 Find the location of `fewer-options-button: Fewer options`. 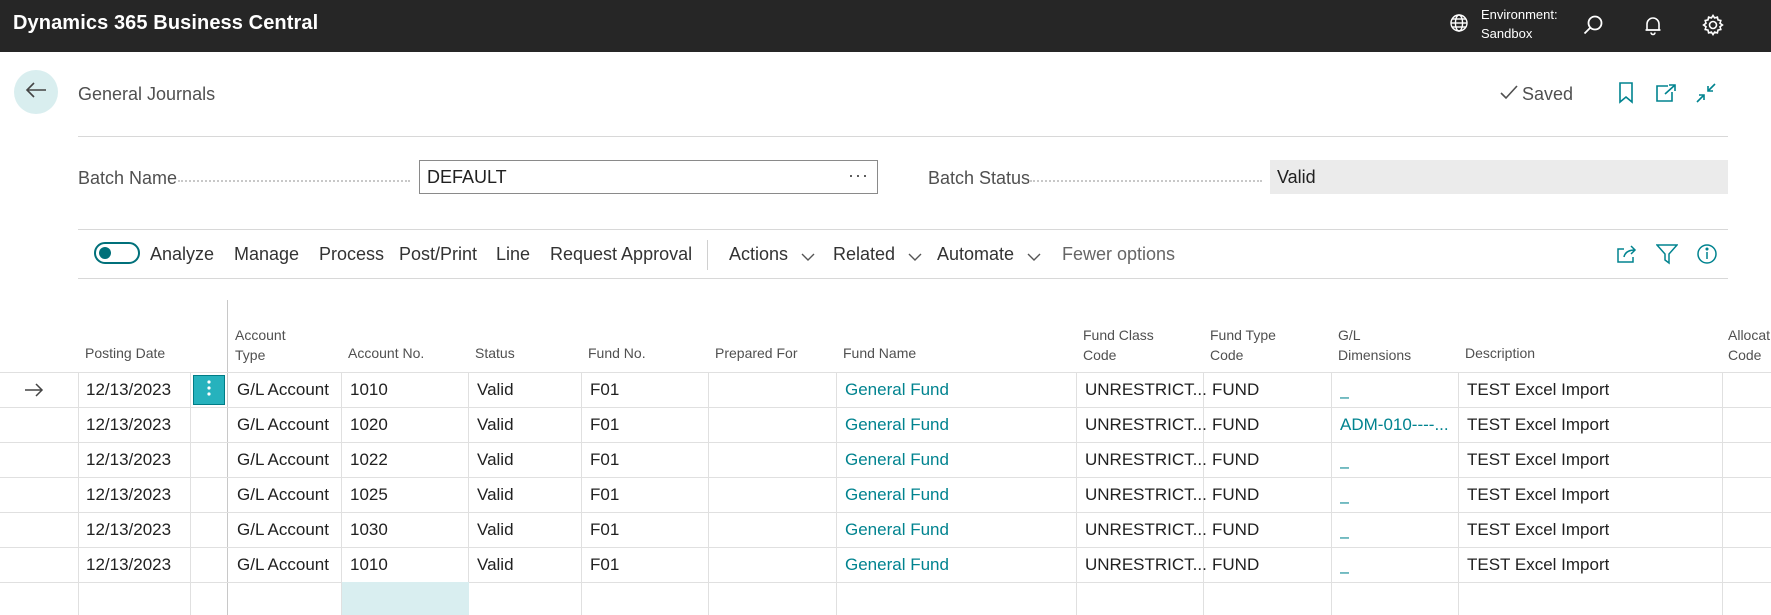

fewer-options-button: Fewer options is located at coordinates (1118, 254).